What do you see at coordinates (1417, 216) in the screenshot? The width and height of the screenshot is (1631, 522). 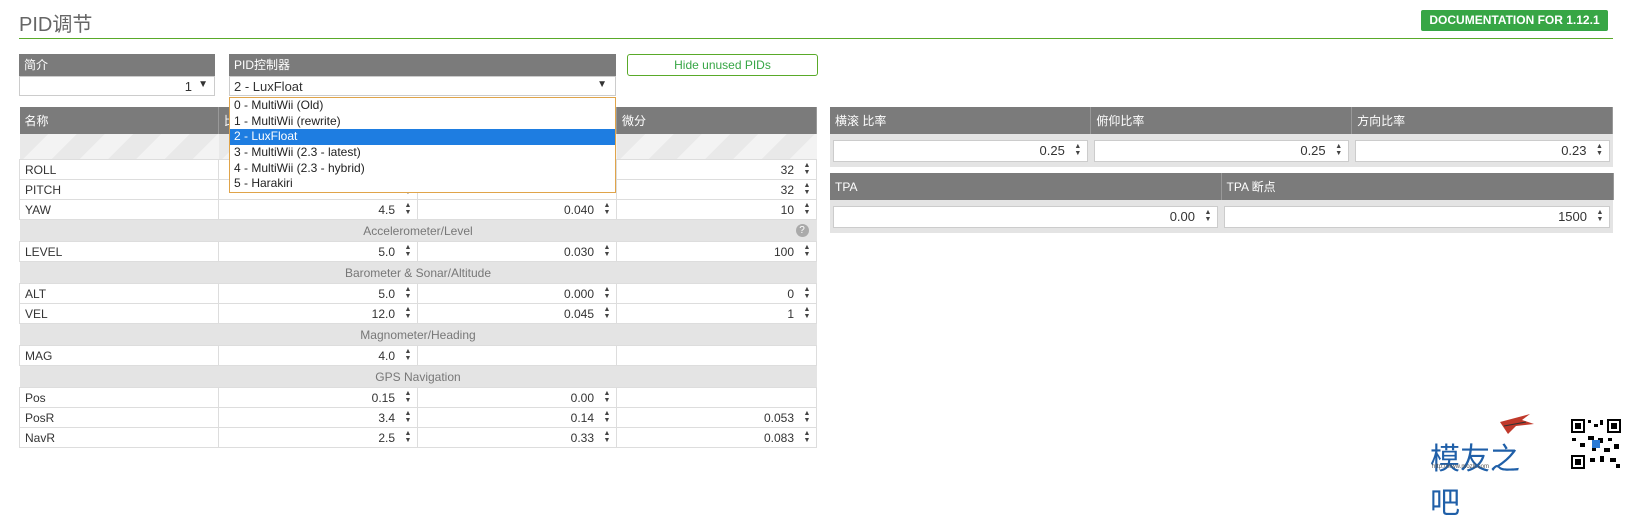 I see `tpa-breakpoint-input: 1500 ▲ ▼` at bounding box center [1417, 216].